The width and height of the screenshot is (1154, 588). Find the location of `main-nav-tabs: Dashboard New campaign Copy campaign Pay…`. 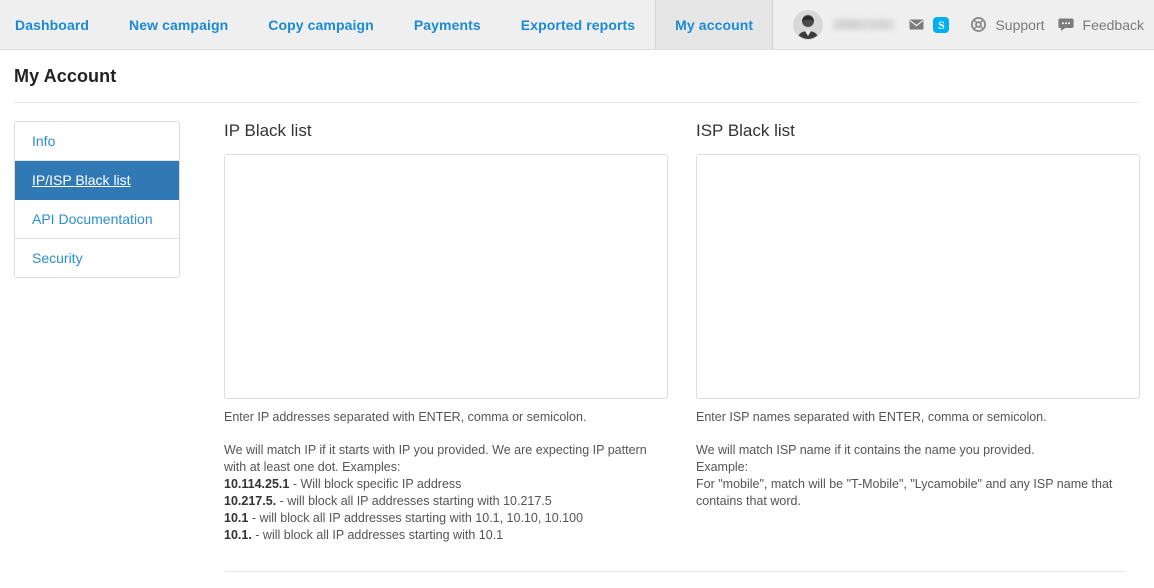

main-nav-tabs: Dashboard New campaign Copy campaign Pay… is located at coordinates (387, 24).